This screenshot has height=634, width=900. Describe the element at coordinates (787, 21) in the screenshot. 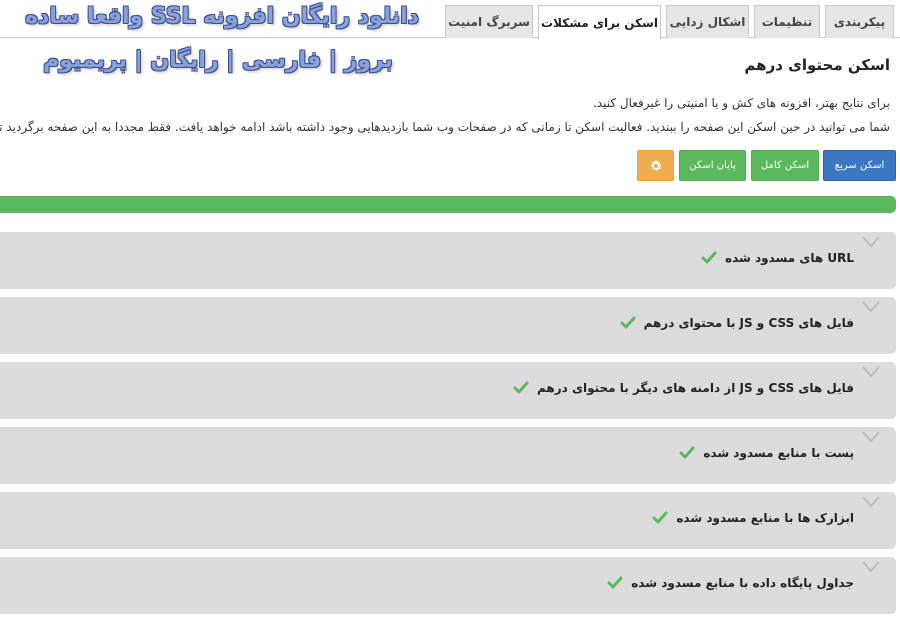

I see `tab-settings: تنظیمات` at that location.